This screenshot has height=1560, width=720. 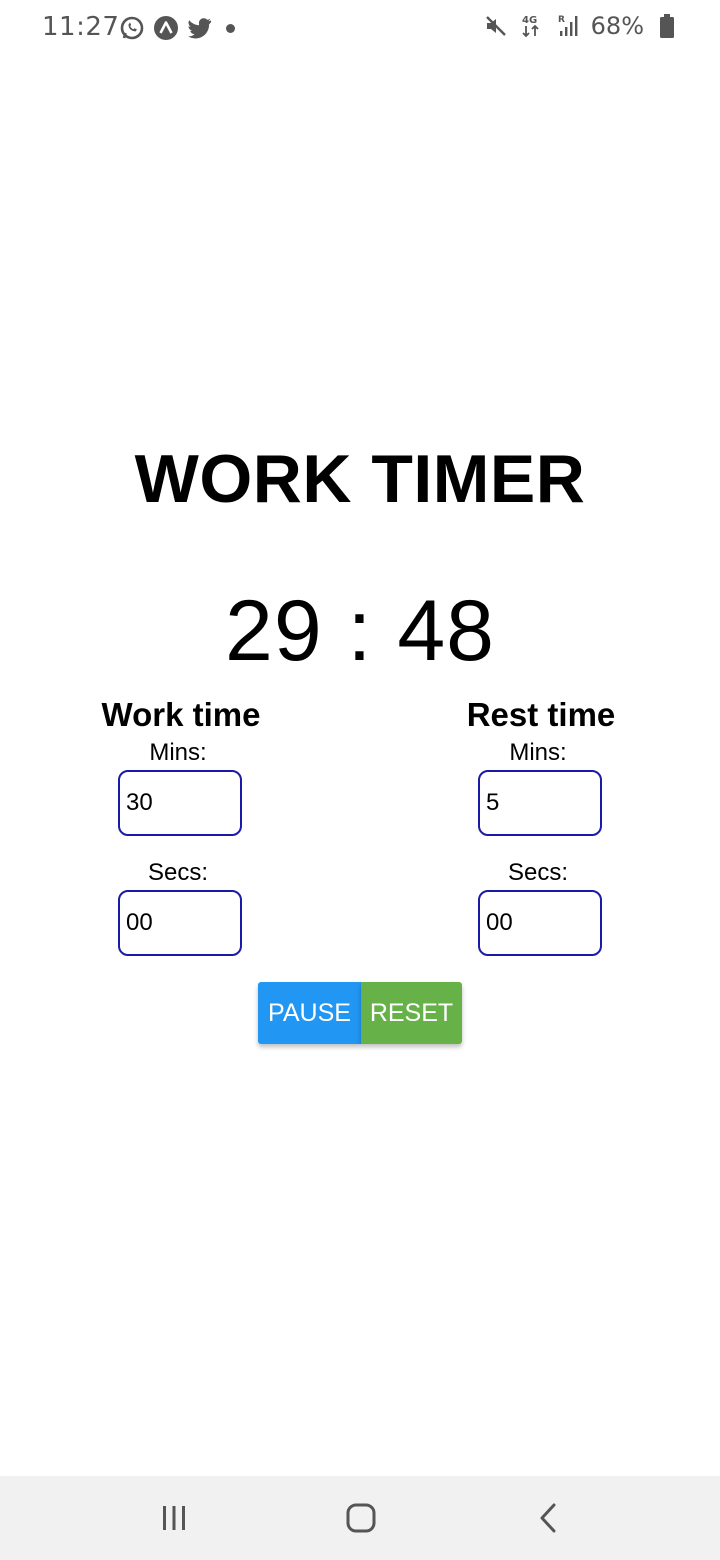 What do you see at coordinates (496, 26) in the screenshot?
I see `mute-icon` at bounding box center [496, 26].